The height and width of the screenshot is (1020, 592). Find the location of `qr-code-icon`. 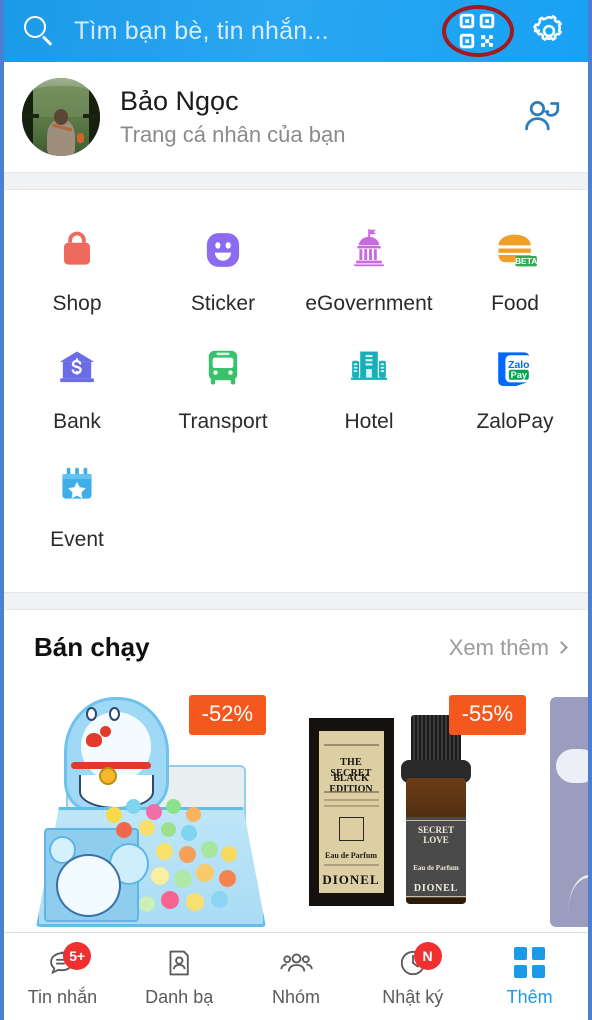

qr-code-icon is located at coordinates (477, 31).